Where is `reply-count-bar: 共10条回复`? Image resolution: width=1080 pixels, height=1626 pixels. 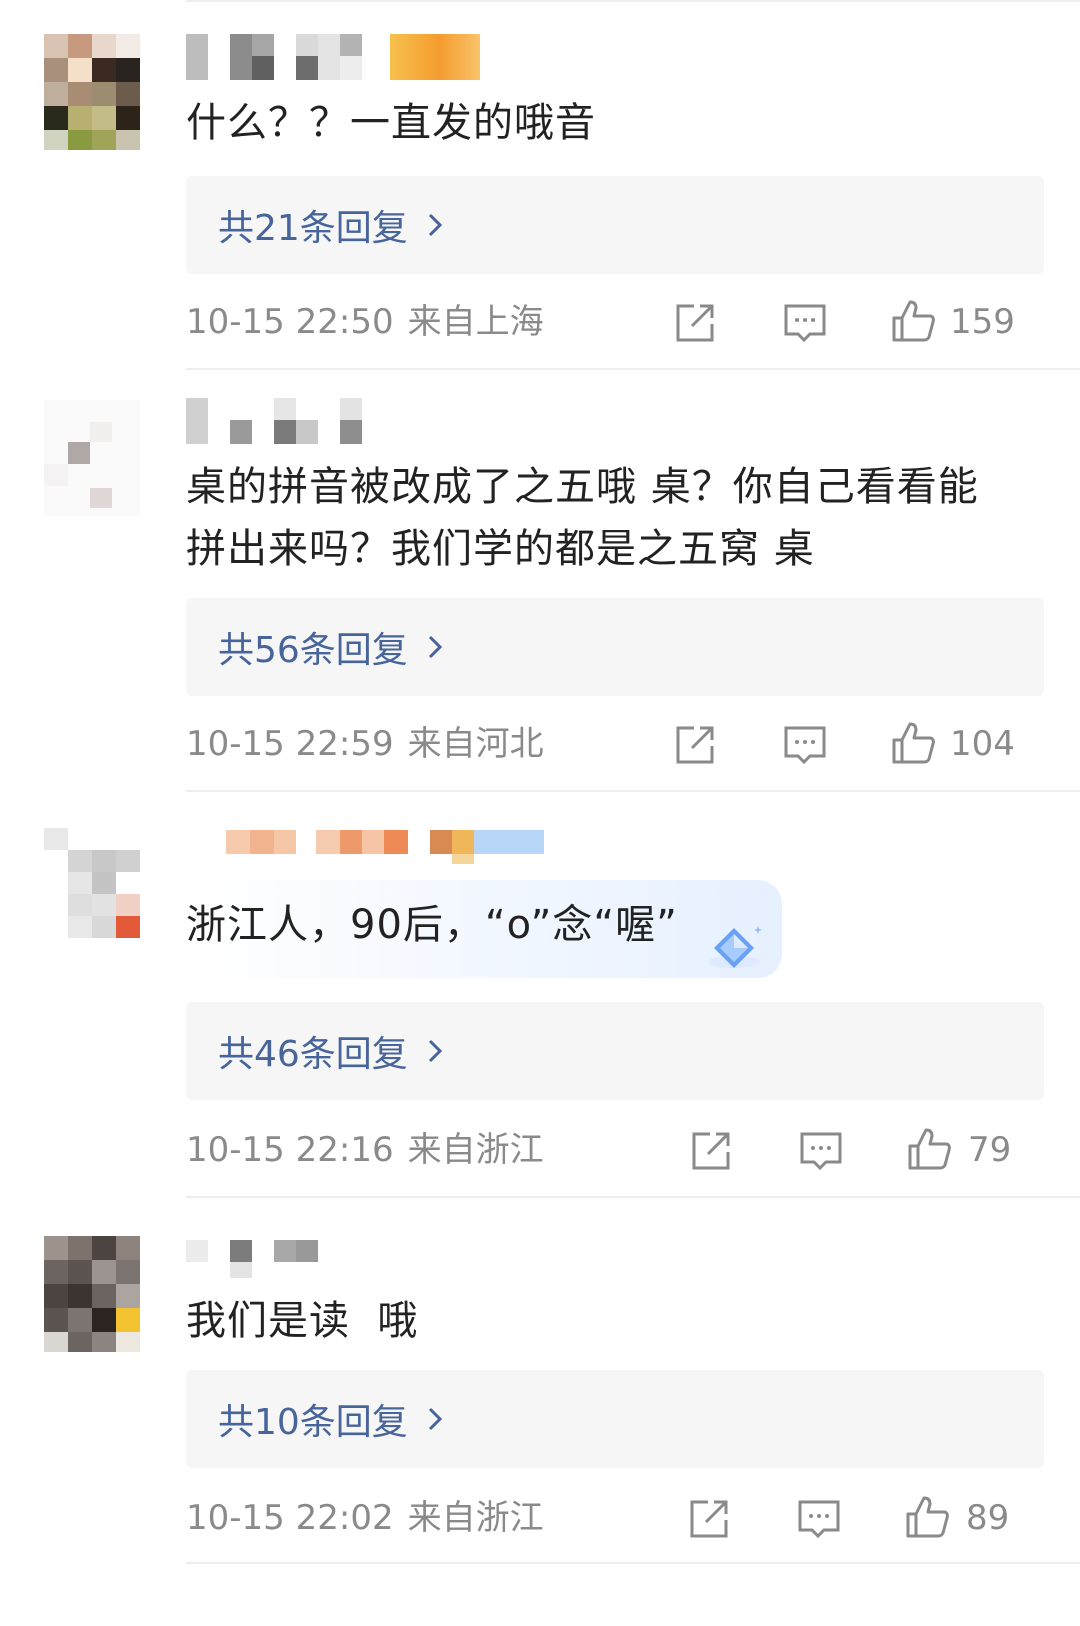
reply-count-bar: 共10条回复 is located at coordinates (615, 1419).